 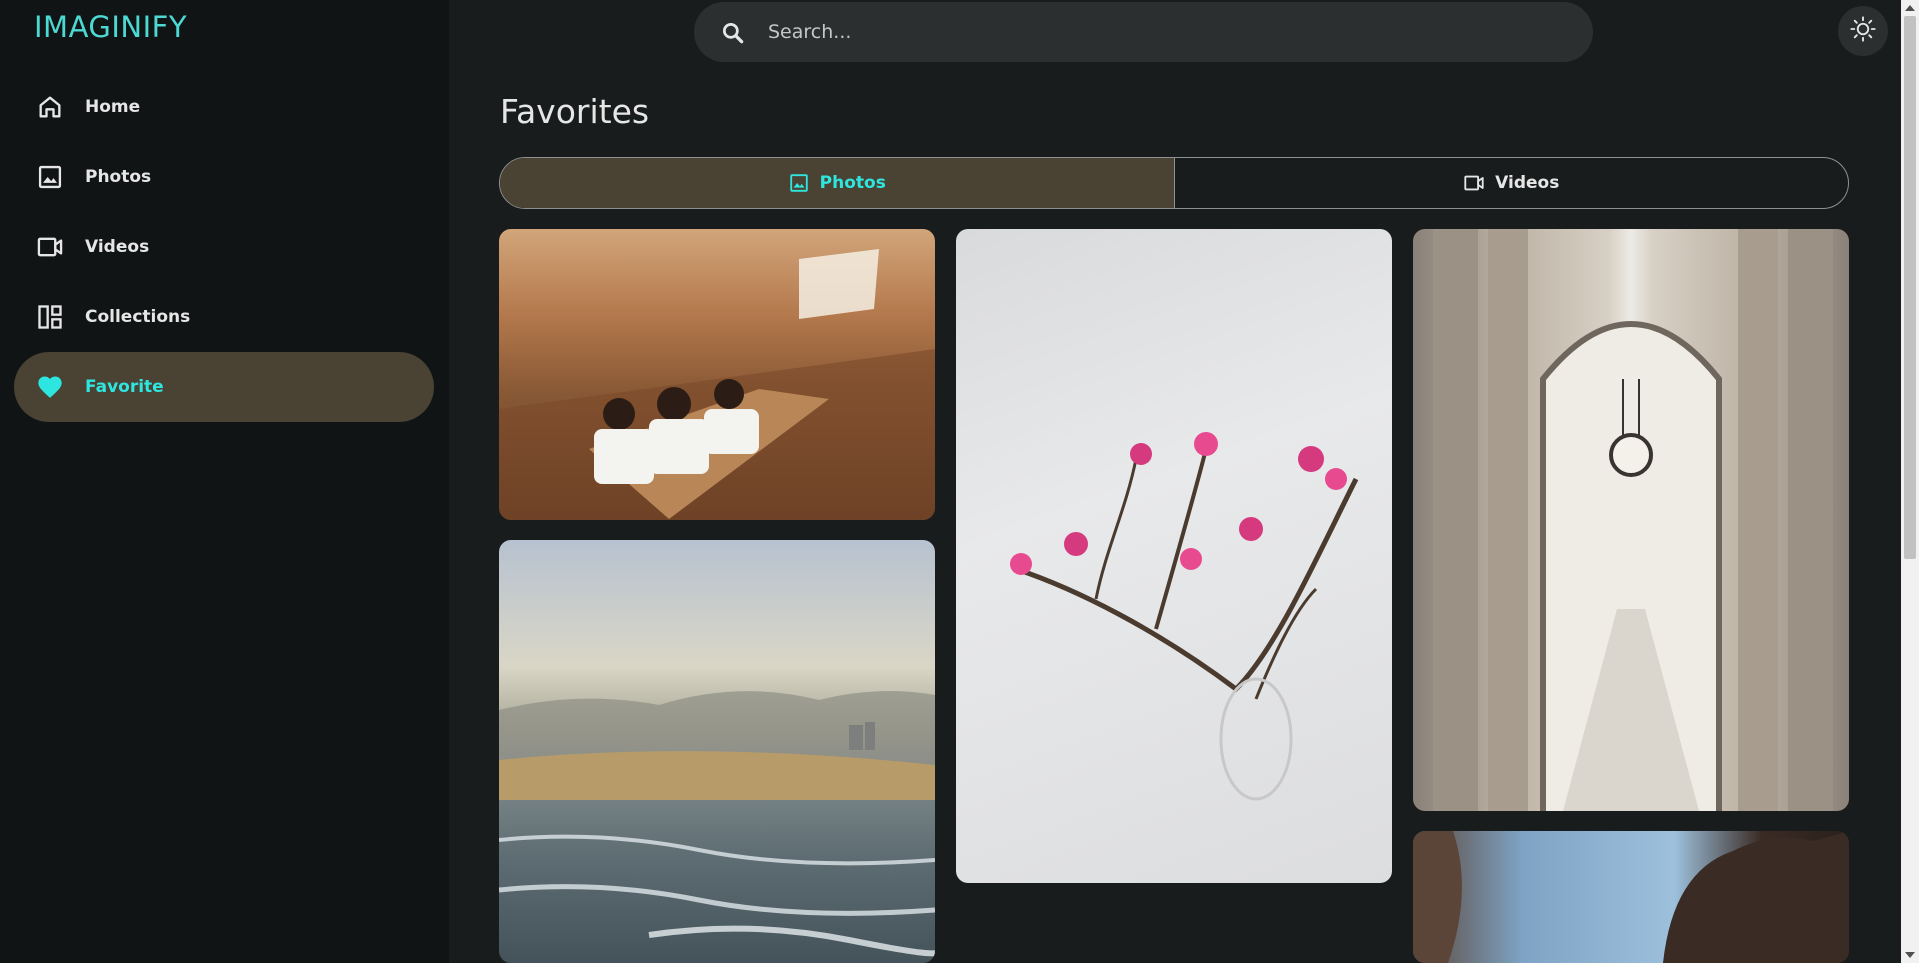 I want to click on sidebar-item-favorite: Favorite, so click(x=224, y=387).